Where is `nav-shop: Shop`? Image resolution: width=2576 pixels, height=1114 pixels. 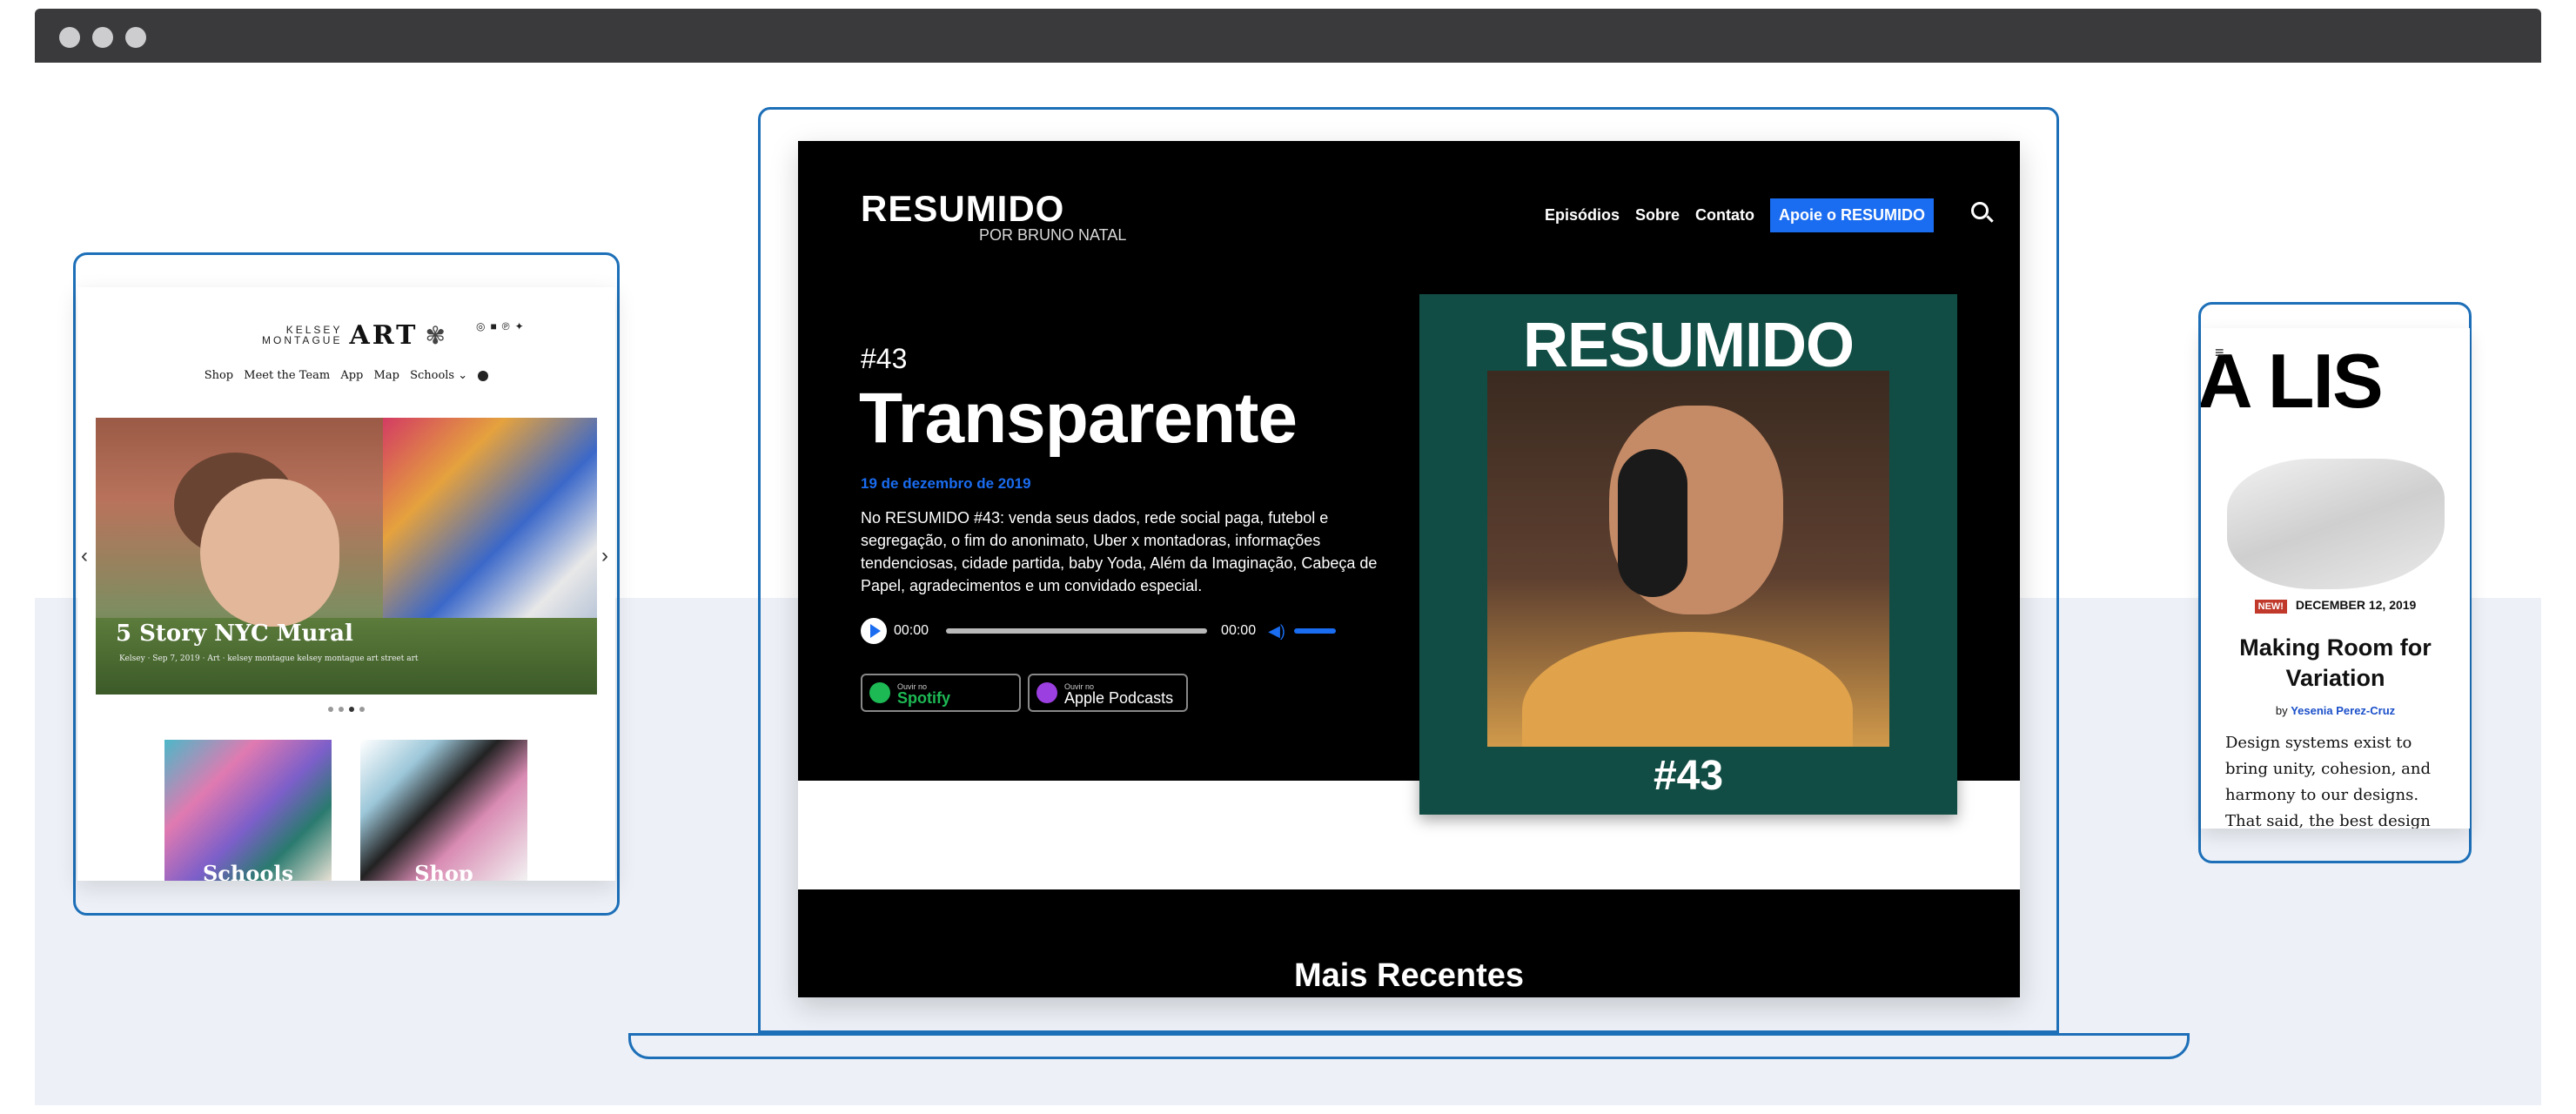
nav-shop: Shop is located at coordinates (219, 376).